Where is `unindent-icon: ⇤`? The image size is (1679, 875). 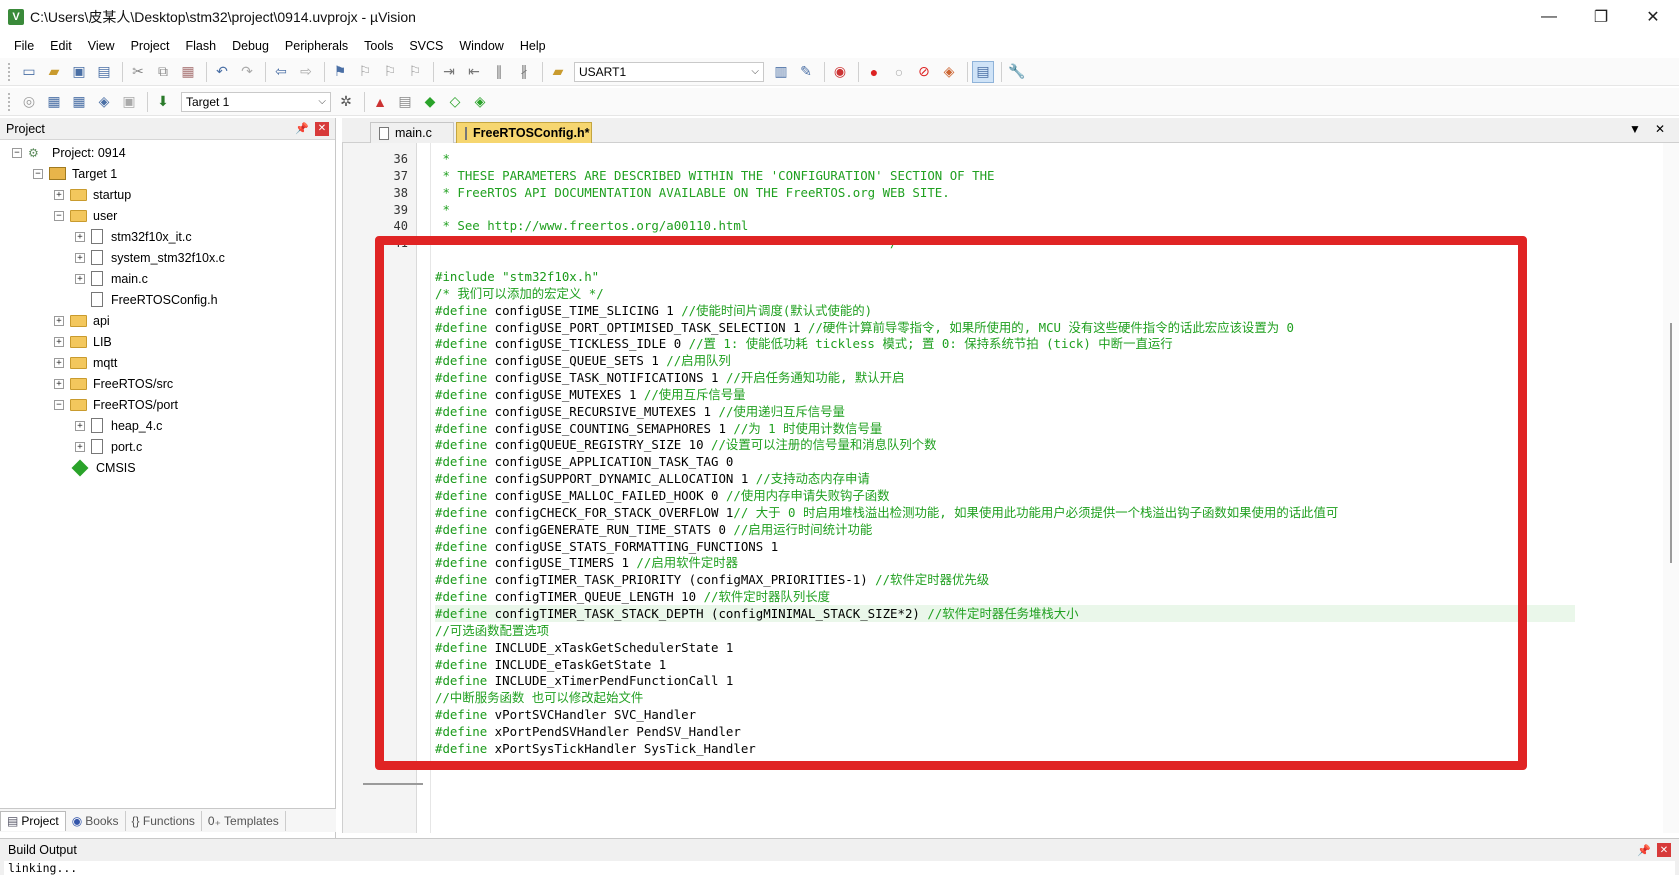 unindent-icon: ⇤ is located at coordinates (474, 72).